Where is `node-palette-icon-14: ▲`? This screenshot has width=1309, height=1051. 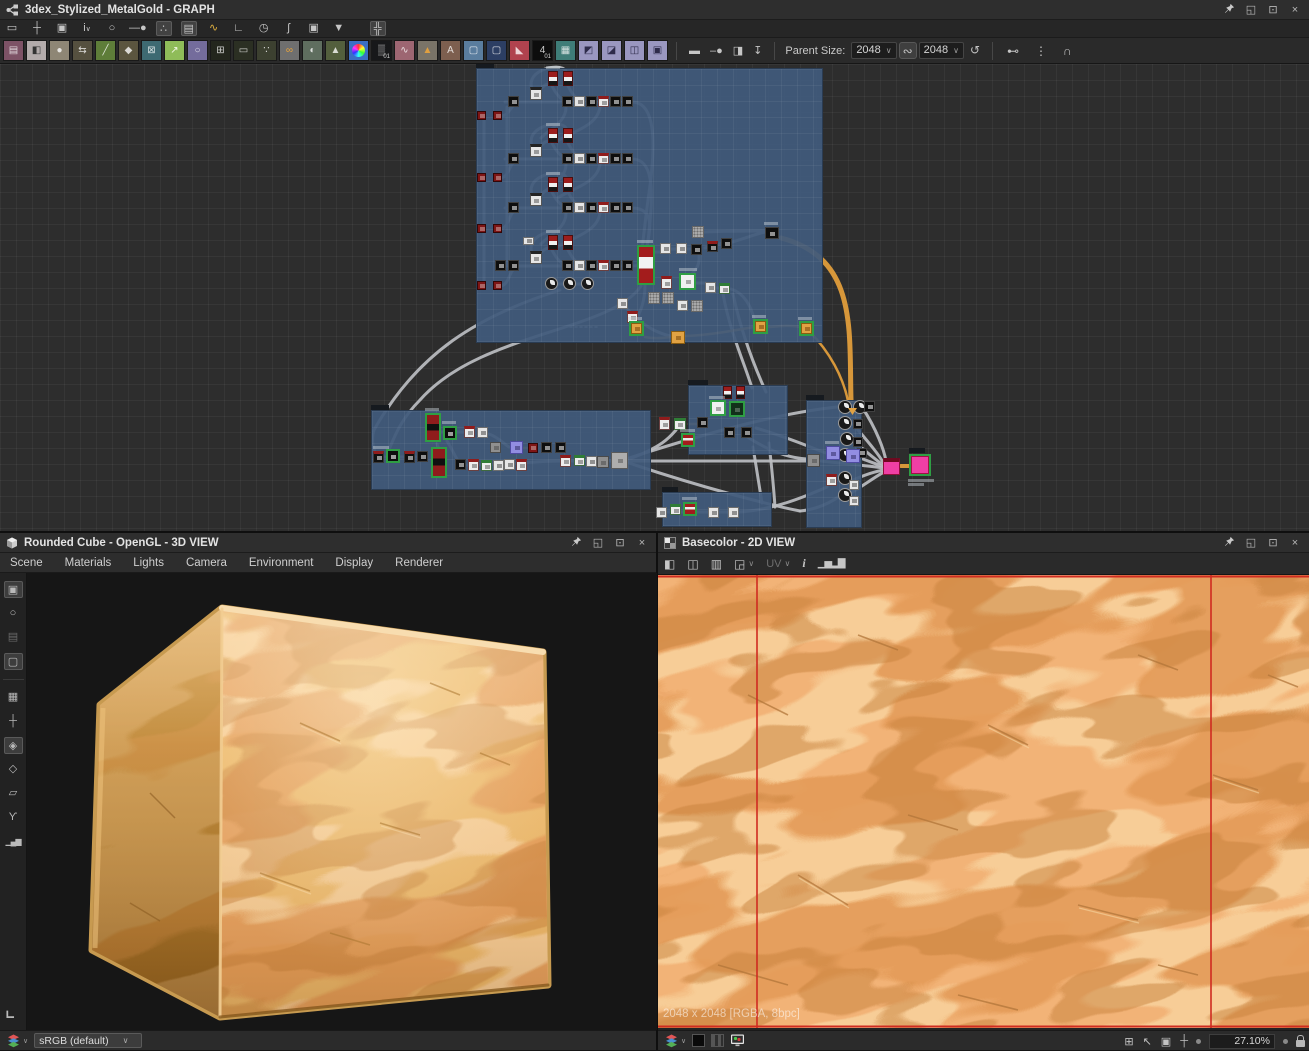
node-palette-icon-14: ▲ is located at coordinates (335, 50).